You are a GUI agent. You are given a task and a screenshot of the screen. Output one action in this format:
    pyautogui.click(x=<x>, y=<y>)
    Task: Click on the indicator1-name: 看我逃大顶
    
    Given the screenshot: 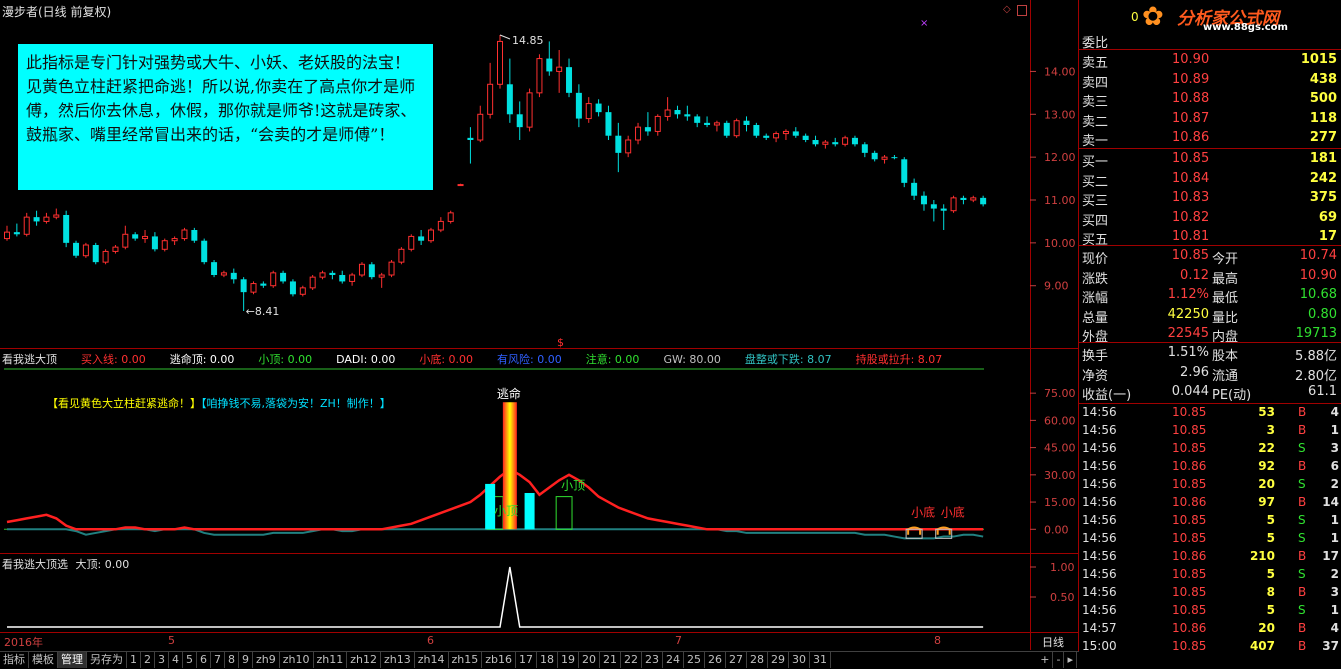 What is the action you would take?
    pyautogui.click(x=29, y=359)
    